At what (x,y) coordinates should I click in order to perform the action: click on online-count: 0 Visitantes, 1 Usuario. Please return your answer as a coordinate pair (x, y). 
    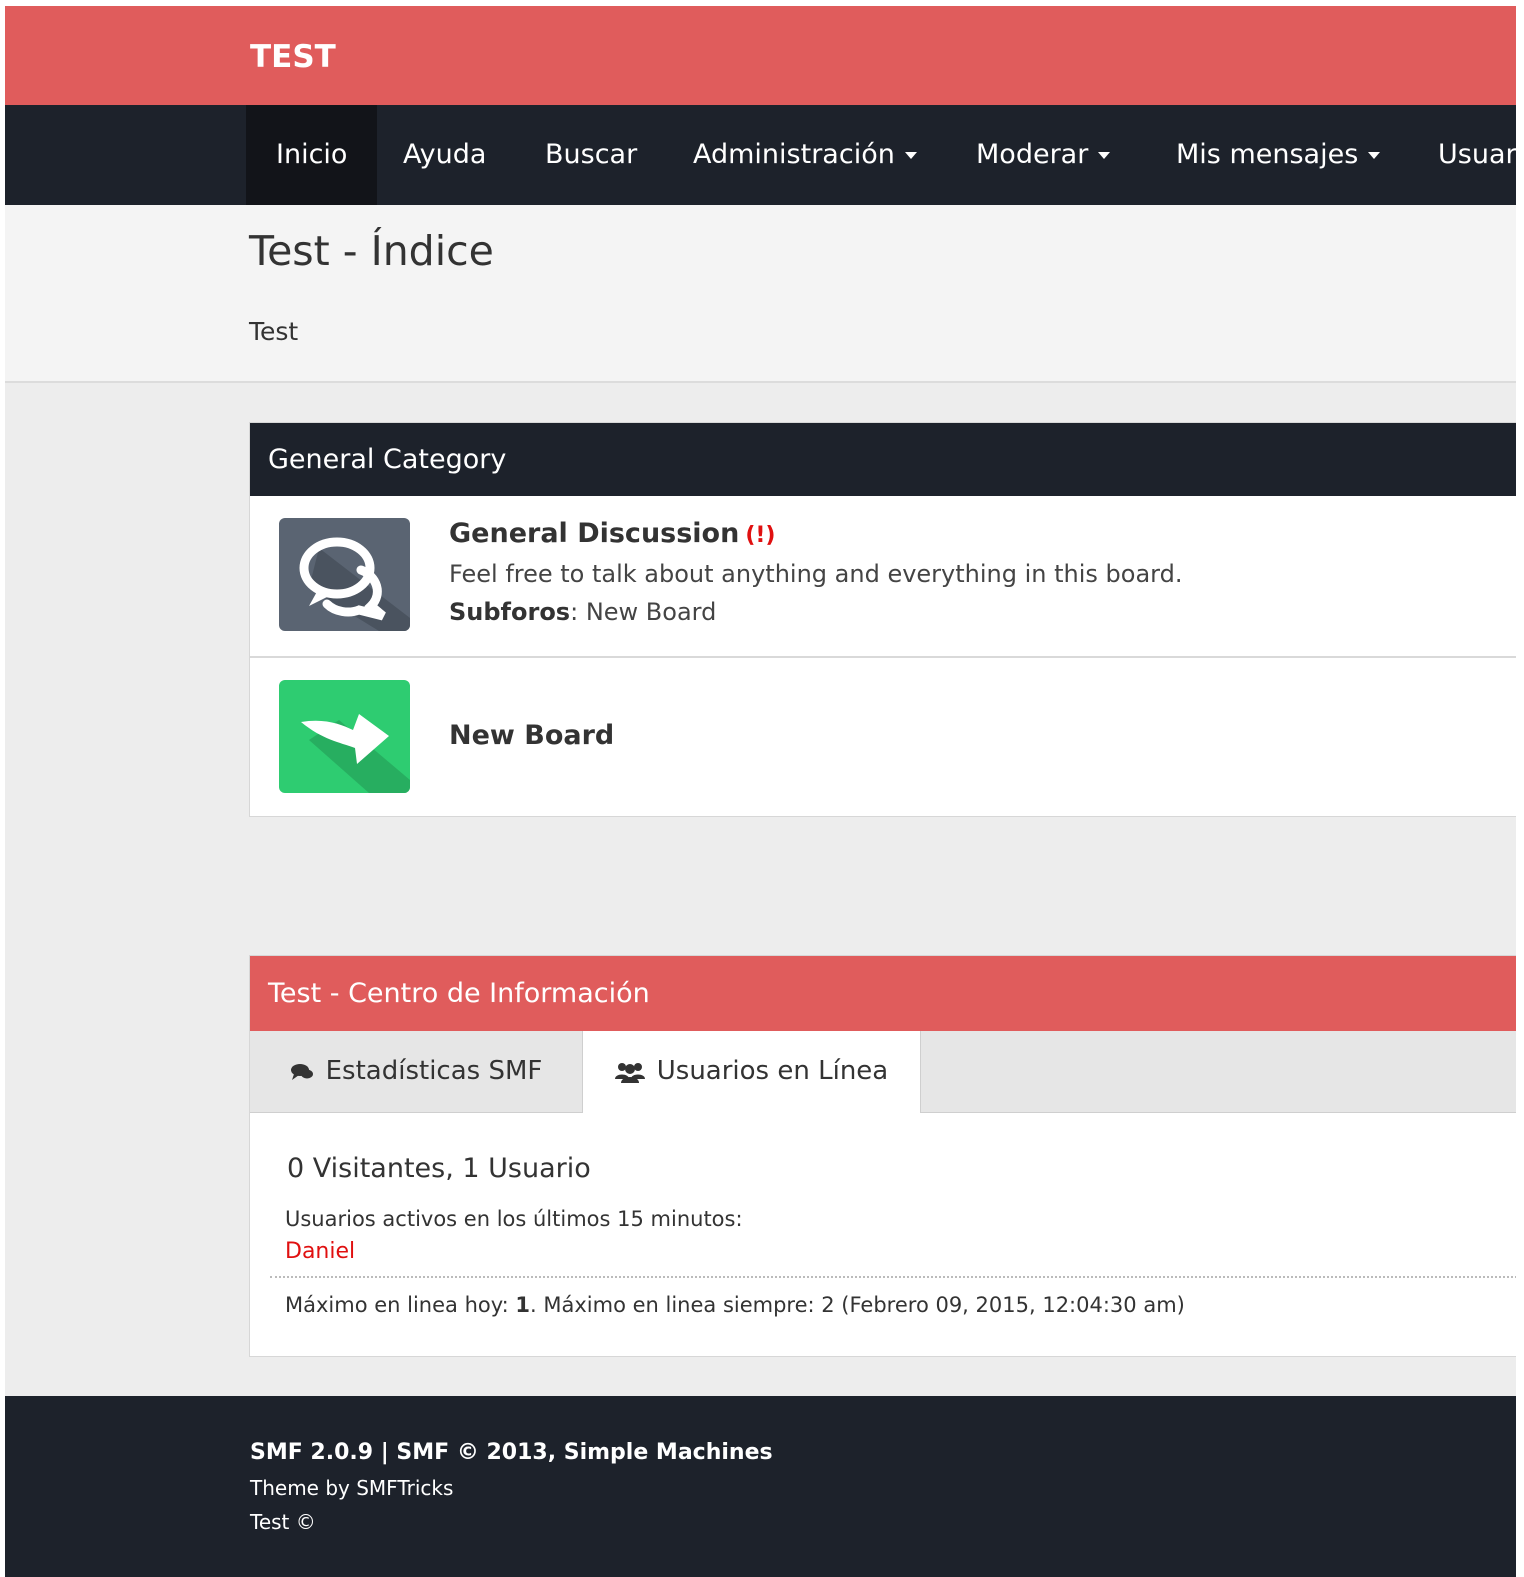
    Looking at the image, I should click on (439, 1168).